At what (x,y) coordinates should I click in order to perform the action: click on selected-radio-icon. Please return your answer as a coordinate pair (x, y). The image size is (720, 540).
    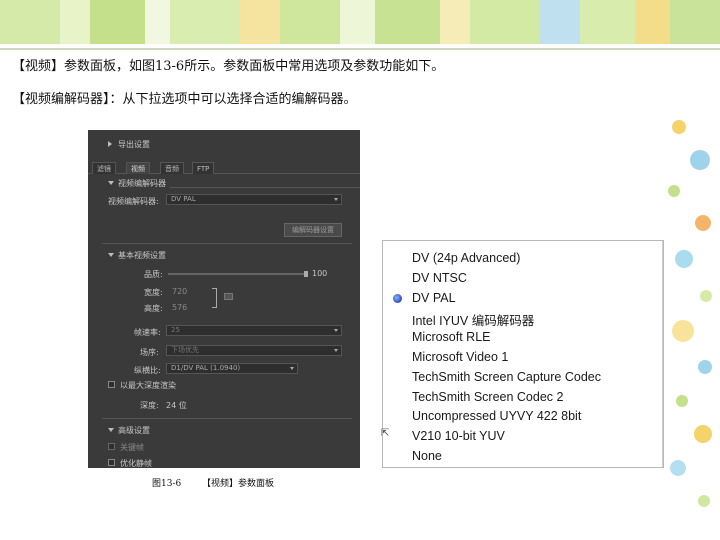
    Looking at the image, I should click on (397, 298).